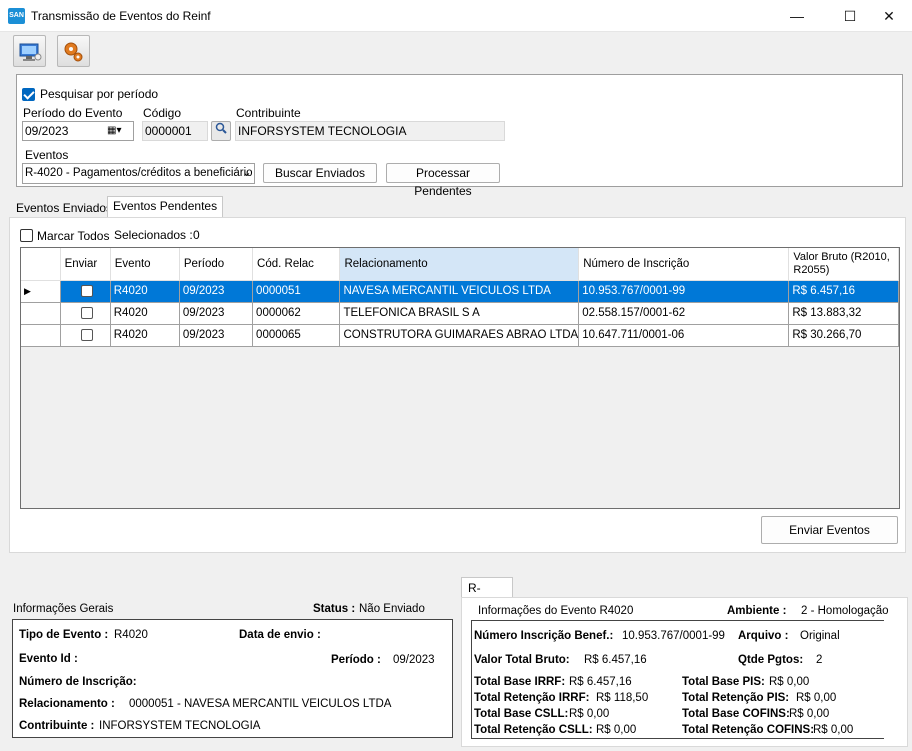 The height and width of the screenshot is (751, 912). What do you see at coordinates (684, 335) in the screenshot?
I see `cell-numero-inscricao: 10.647.711/0001-06` at bounding box center [684, 335].